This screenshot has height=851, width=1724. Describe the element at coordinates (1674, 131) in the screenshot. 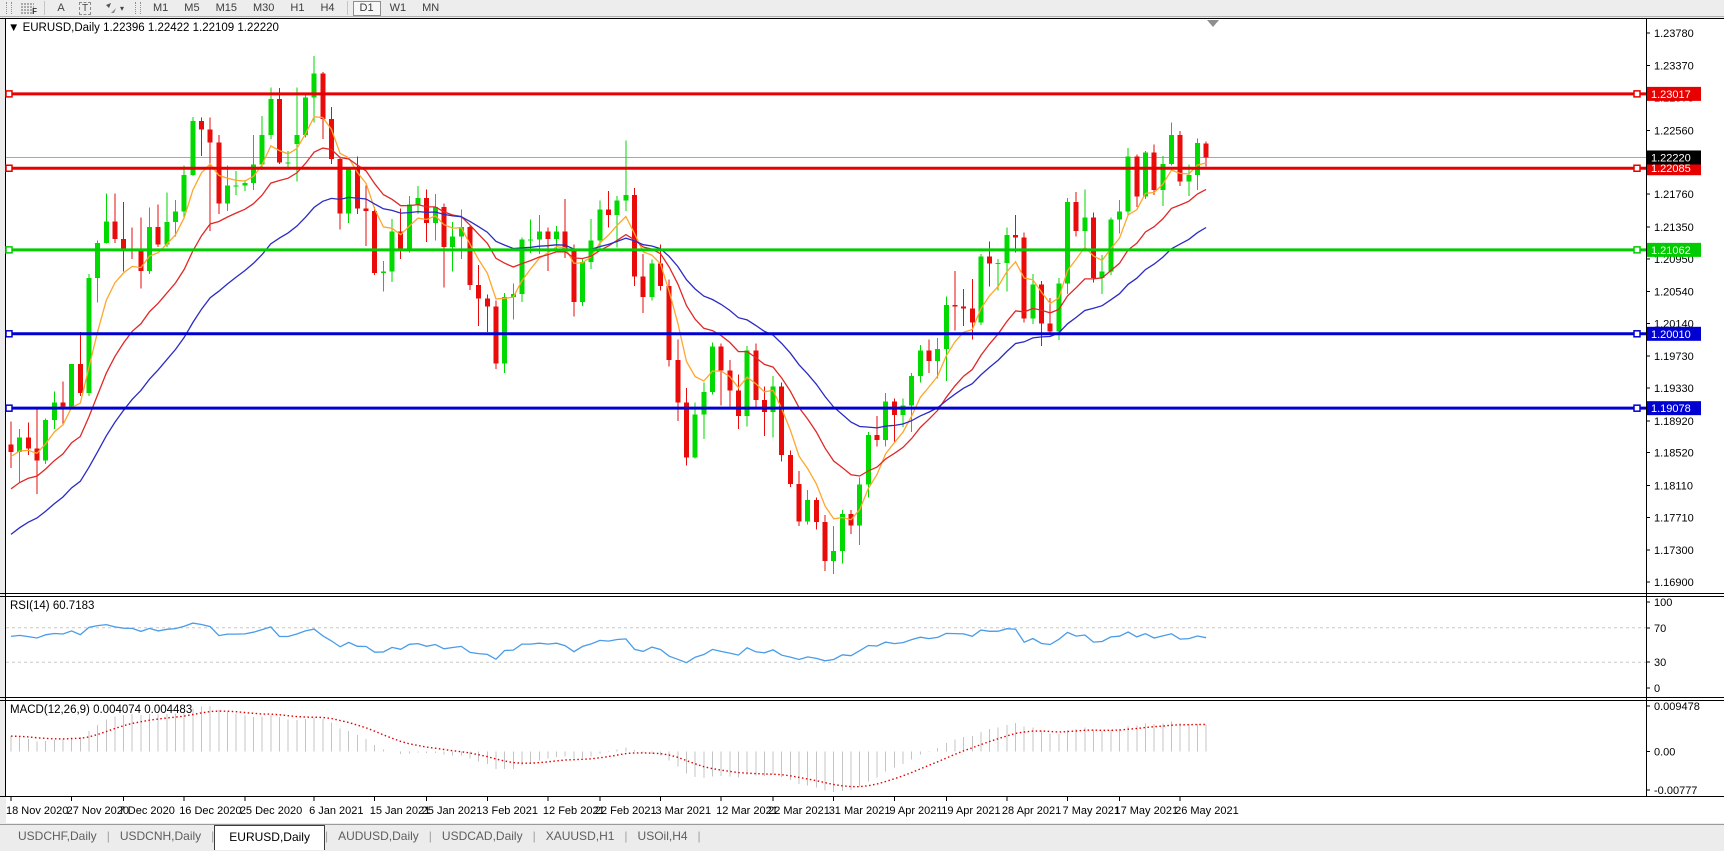

I see `svg-text: 1.22560` at that location.